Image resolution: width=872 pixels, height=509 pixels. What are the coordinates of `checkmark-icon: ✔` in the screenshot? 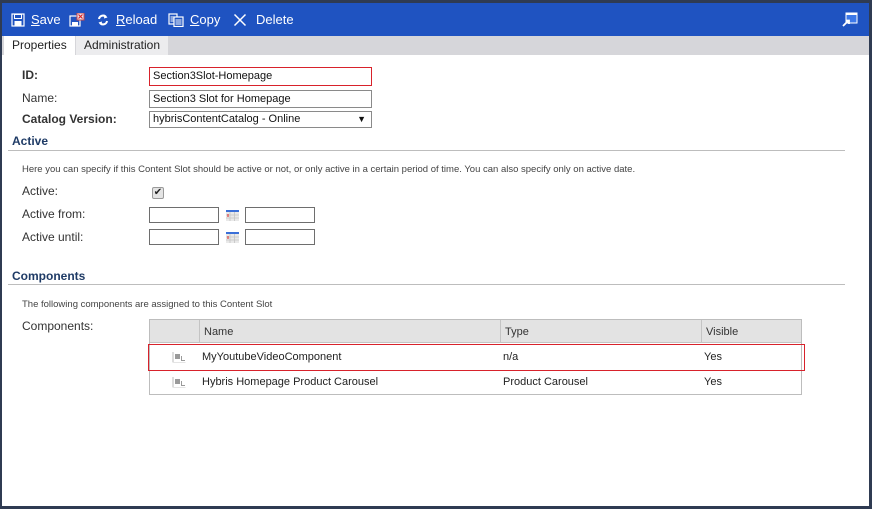 It's located at (158, 192).